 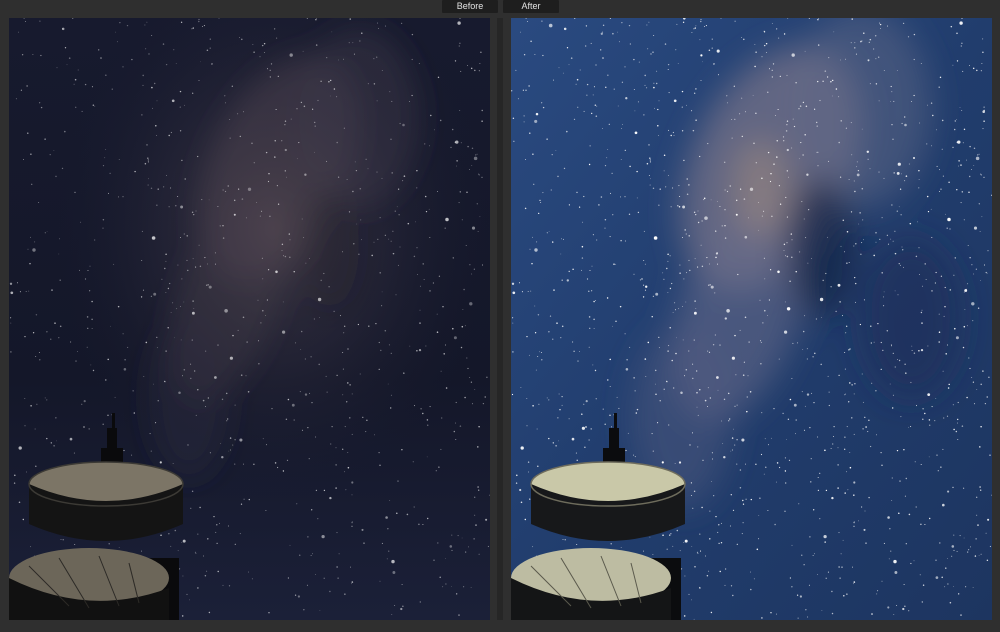 I want to click on comparison-label-bar: Before After, so click(x=500, y=7).